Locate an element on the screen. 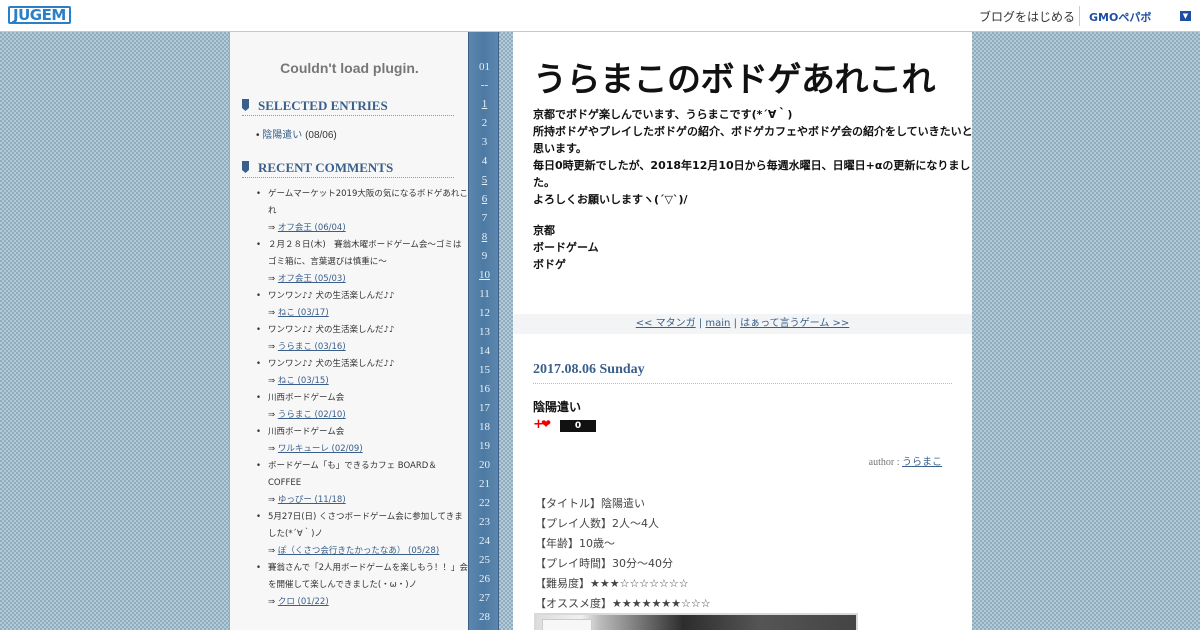 Image resolution: width=1200 pixels, height=630 pixels. comment-byline: ⇒ ぽ（くさつ会行きたかったなあ） (05/28) is located at coordinates (368, 551).